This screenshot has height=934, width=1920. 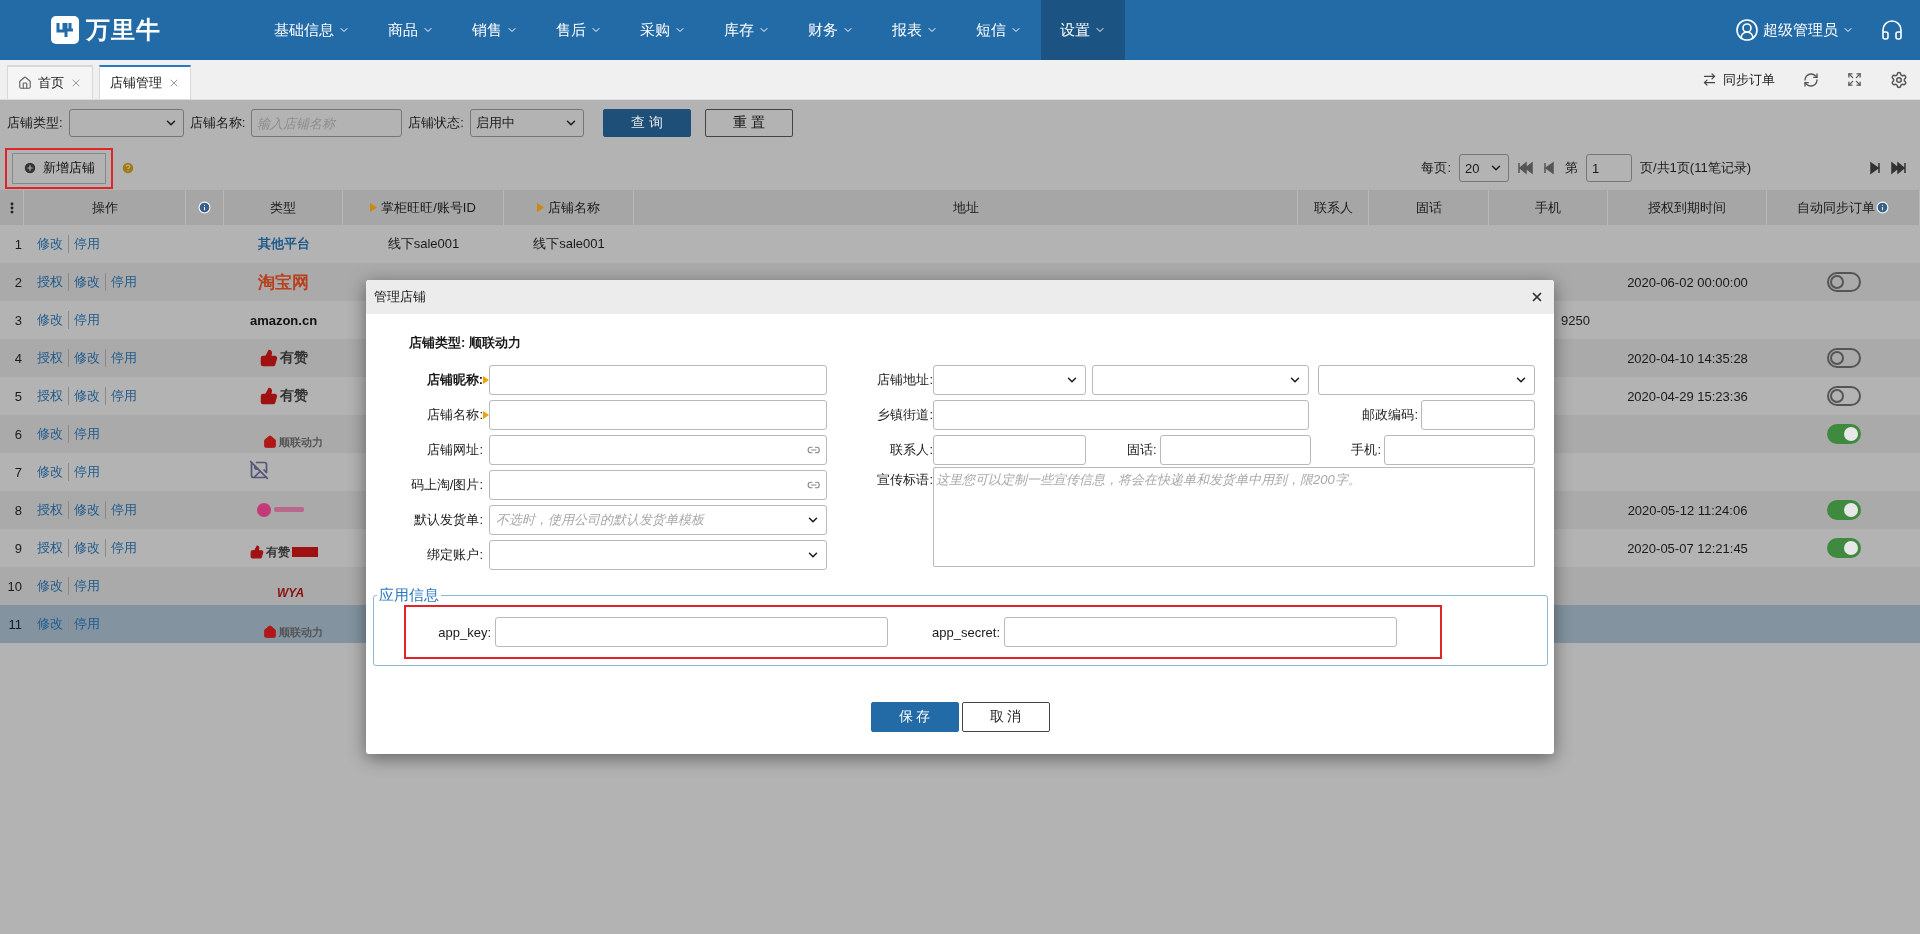 What do you see at coordinates (1836, 207) in the screenshot?
I see `column-header: 自动同步订单` at bounding box center [1836, 207].